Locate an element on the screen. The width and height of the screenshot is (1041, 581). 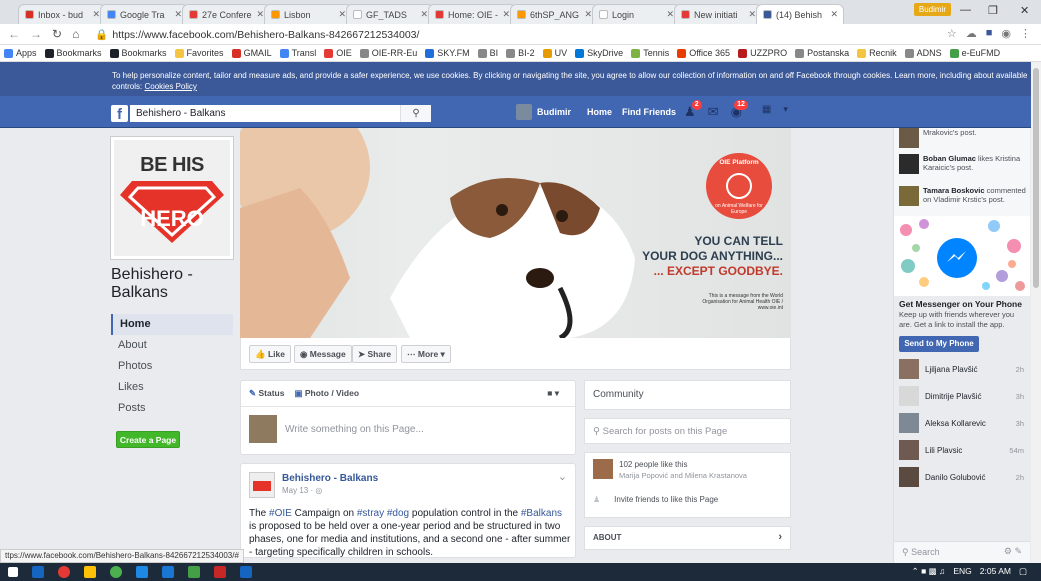
message-button: ◉ Message is located at coordinates (323, 354).